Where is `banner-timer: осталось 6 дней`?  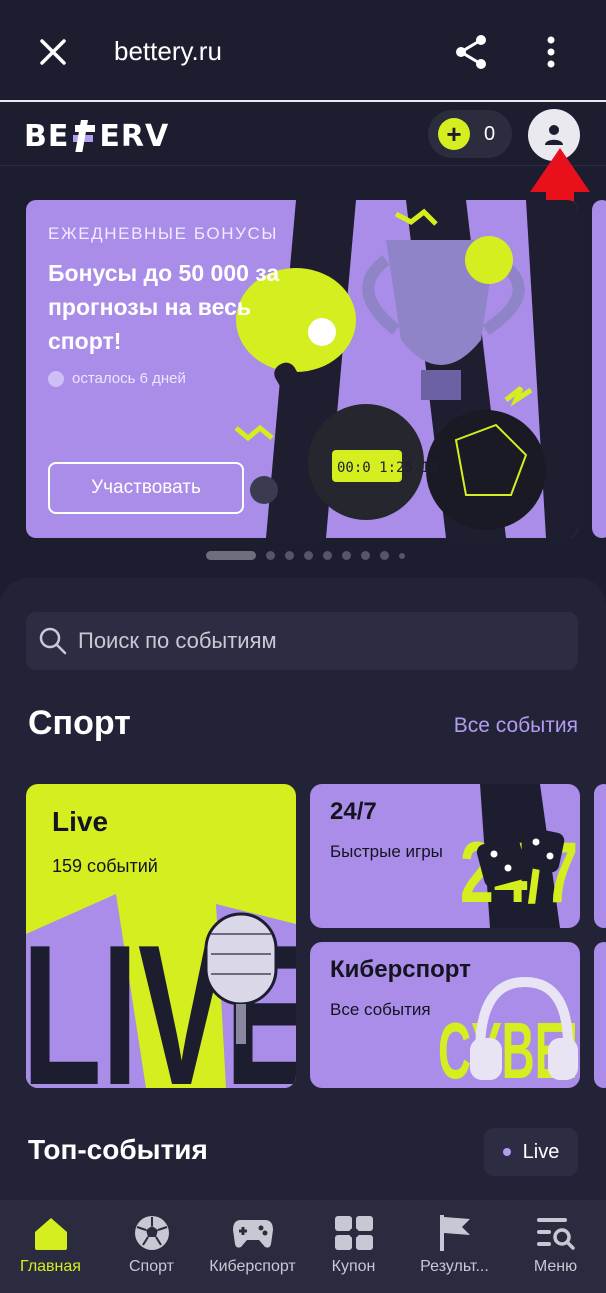
banner-timer: осталось 6 дней is located at coordinates (117, 378).